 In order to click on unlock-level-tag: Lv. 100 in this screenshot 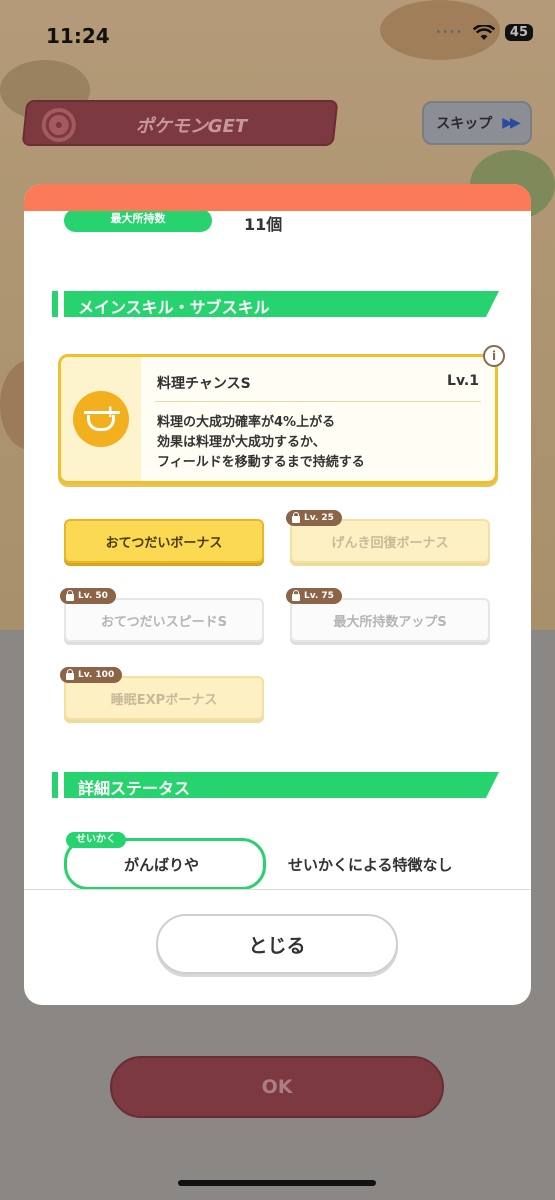, I will do `click(91, 675)`.